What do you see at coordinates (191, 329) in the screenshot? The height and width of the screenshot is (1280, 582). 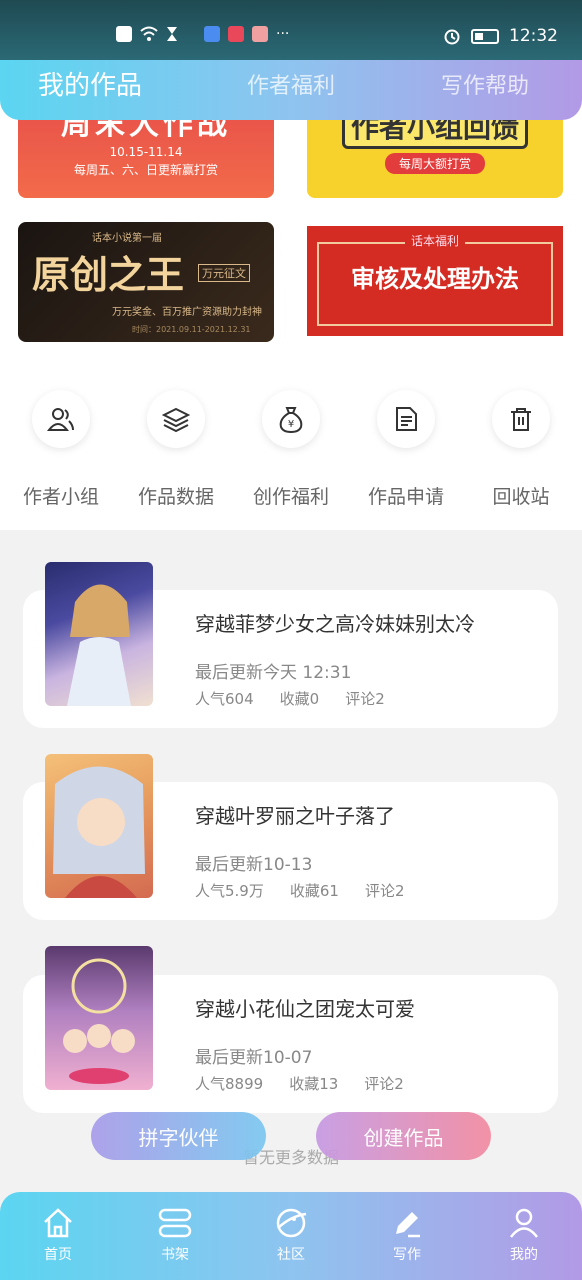 I see `banner-date: 时间：2021.09.11-2021.12.31` at bounding box center [191, 329].